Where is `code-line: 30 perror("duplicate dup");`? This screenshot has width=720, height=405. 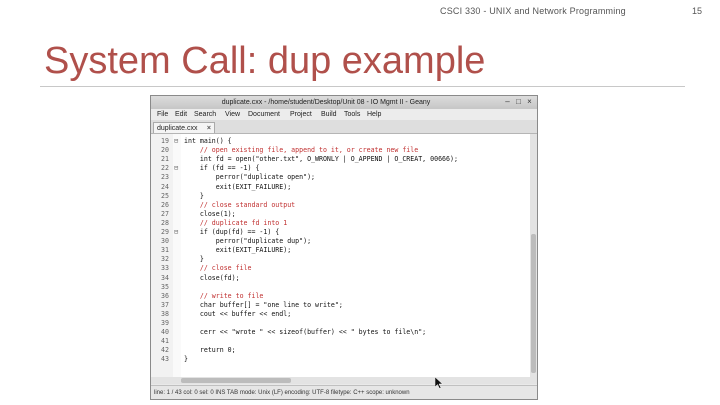
code-line: 30 perror("duplicate dup"); is located at coordinates (344, 241).